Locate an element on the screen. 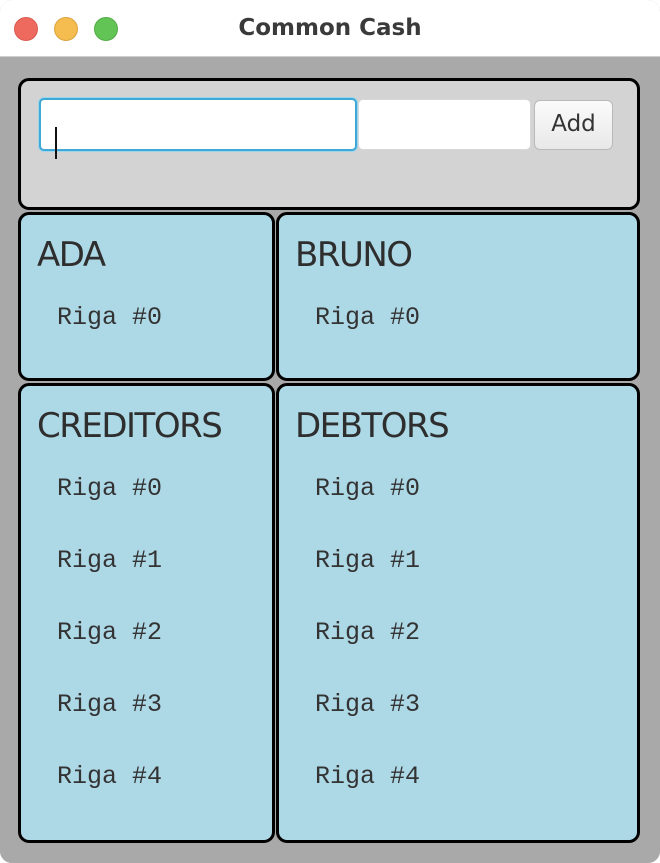 The height and width of the screenshot is (863, 660). title-bar: Common Cash is located at coordinates (330, 28).